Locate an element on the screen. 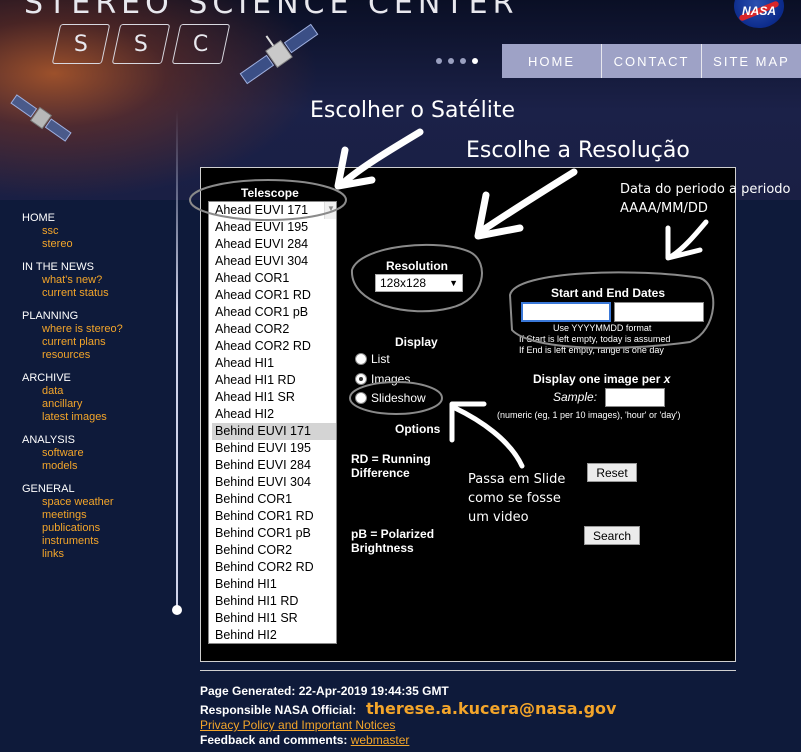 The width and height of the screenshot is (801, 752). annotation-choose-satellite: Escolher o Satélite is located at coordinates (412, 110).